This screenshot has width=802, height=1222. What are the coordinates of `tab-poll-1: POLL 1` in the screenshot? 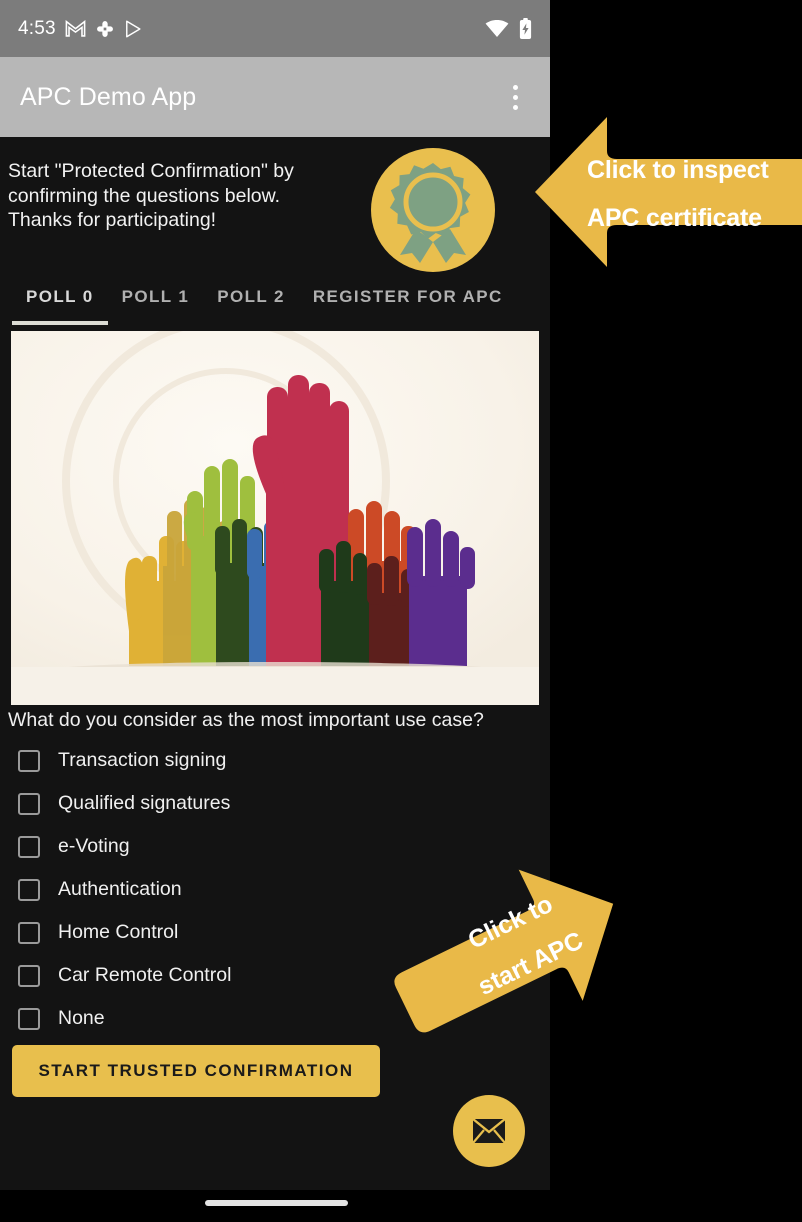 It's located at (156, 301).